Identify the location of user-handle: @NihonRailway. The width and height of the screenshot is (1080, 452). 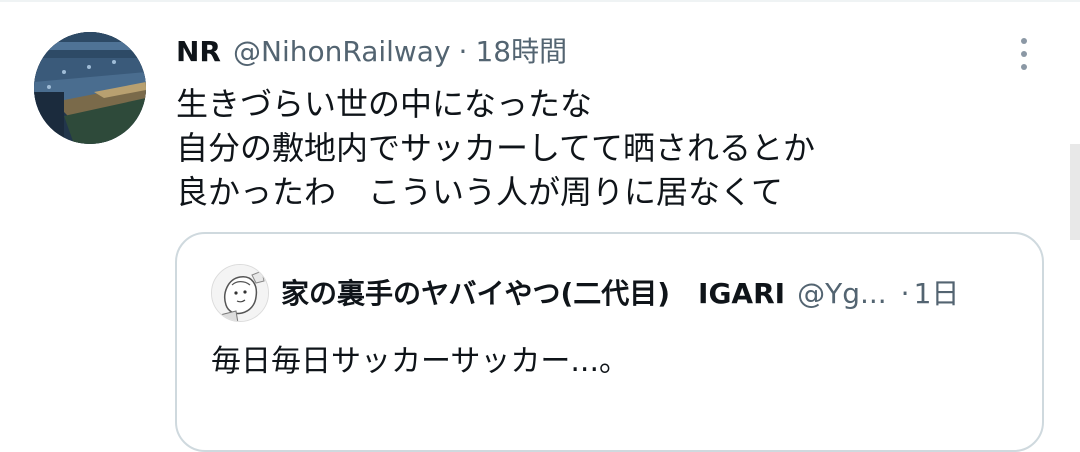
(342, 52).